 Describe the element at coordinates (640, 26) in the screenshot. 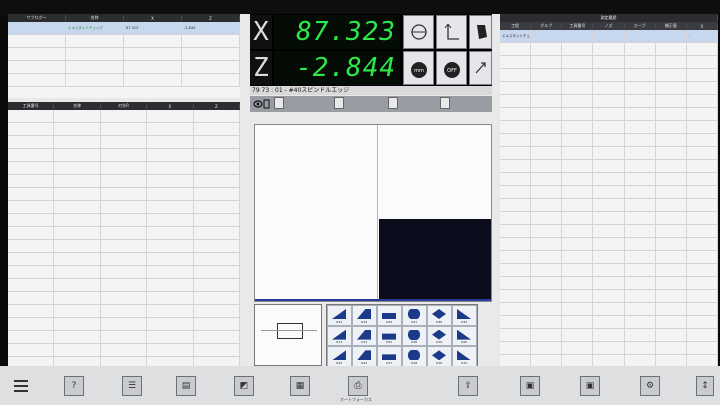

I see `col-header: カーブ` at that location.